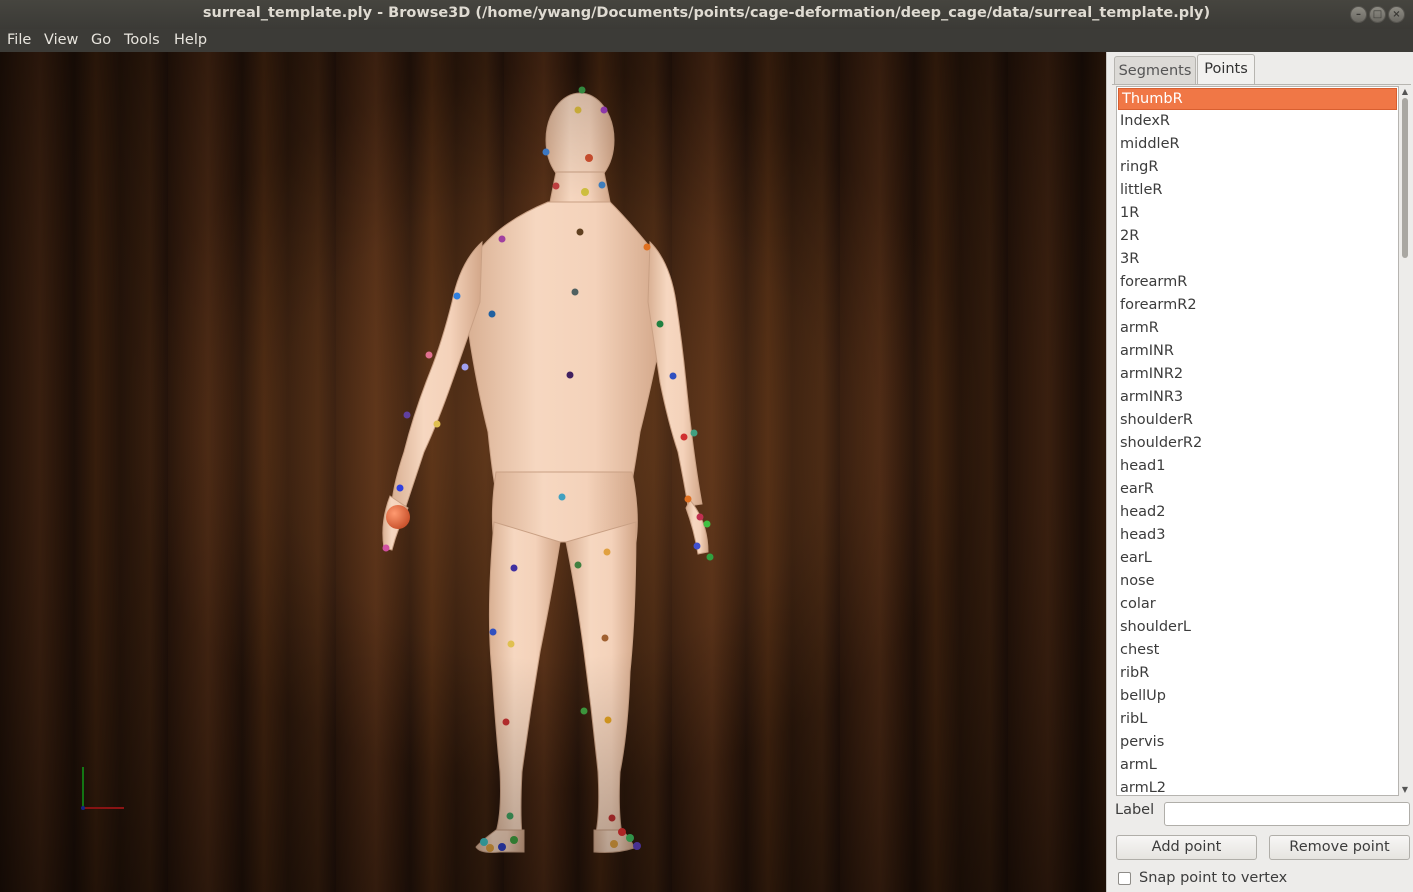  Describe the element at coordinates (1257, 213) in the screenshot. I see `list-item: 1R` at that location.